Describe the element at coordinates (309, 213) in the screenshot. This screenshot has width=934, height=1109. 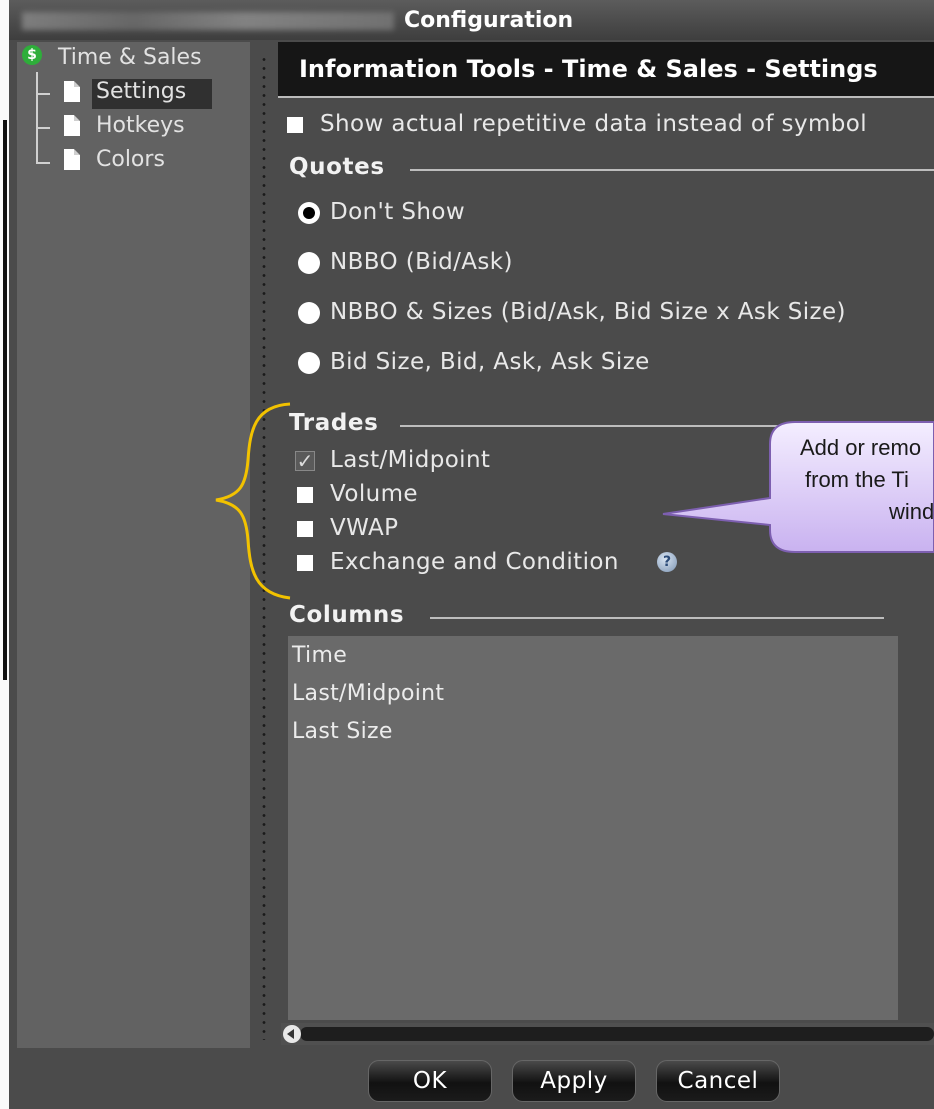
I see `quotes-dont-show-radio` at that location.